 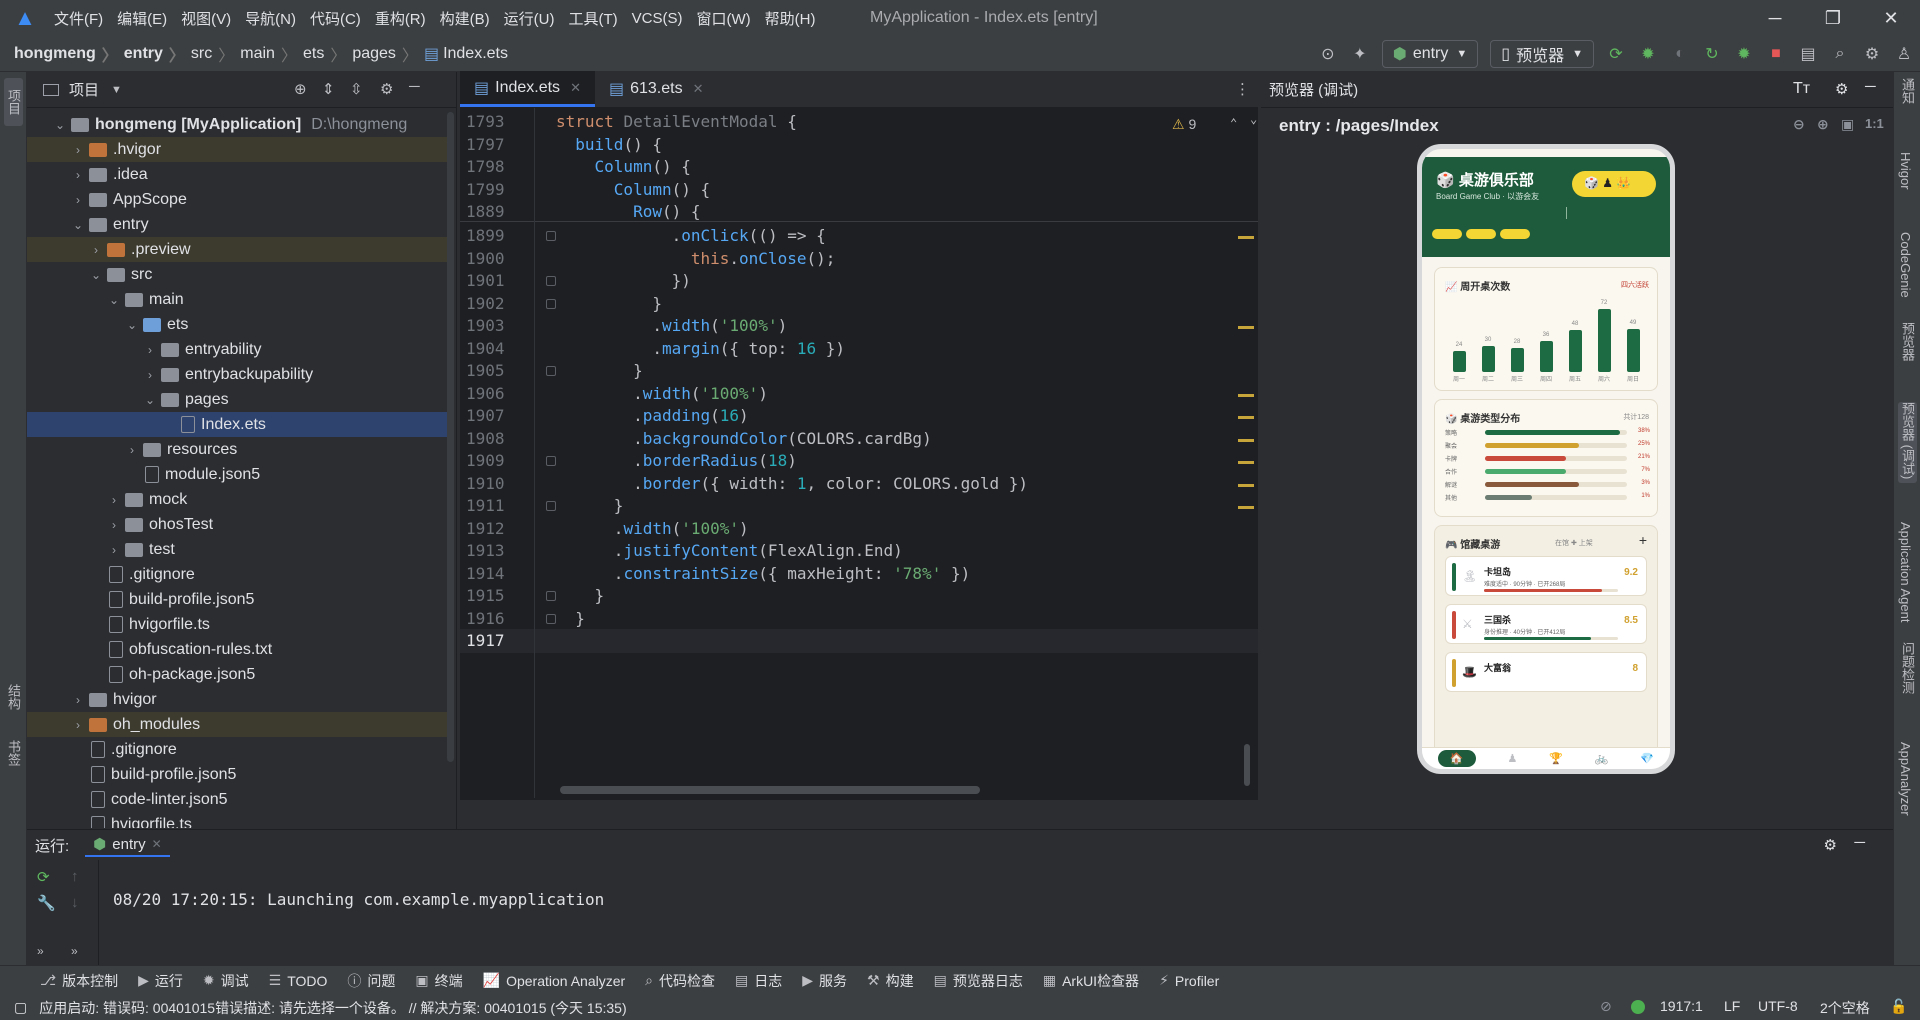 What do you see at coordinates (978, 981) in the screenshot?
I see `tool-window-11: ▤ 预览器日志` at bounding box center [978, 981].